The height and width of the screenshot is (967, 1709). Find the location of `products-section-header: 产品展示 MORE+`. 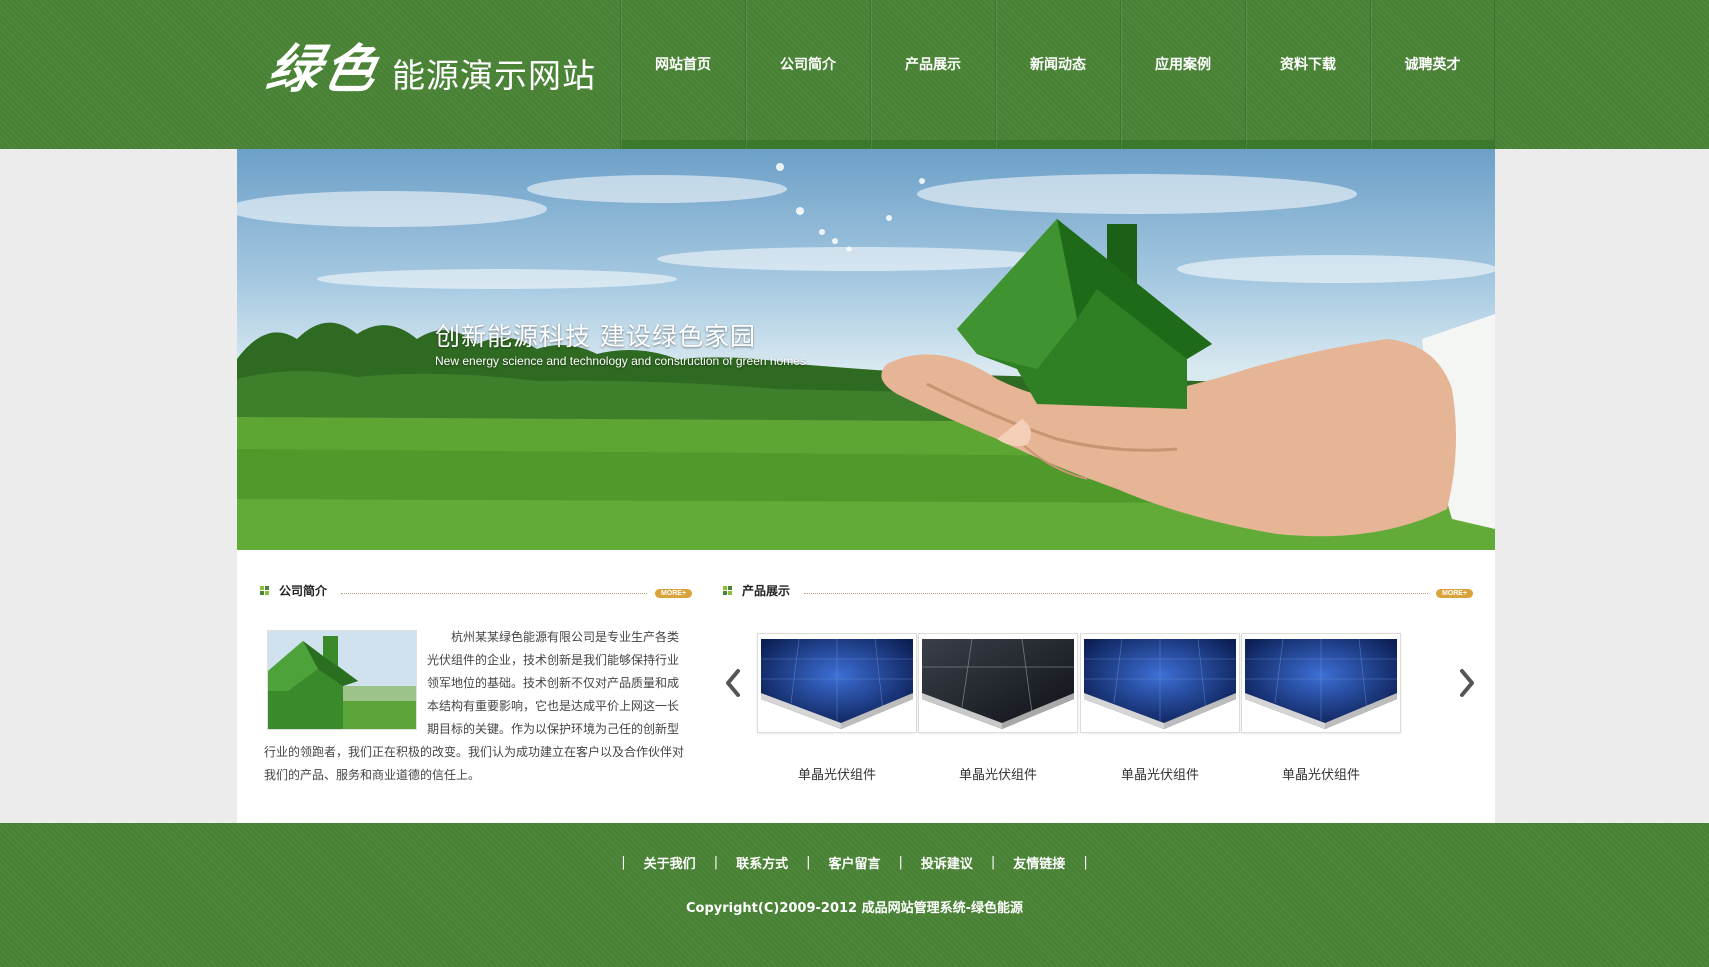

products-section-header: 产品展示 MORE+ is located at coordinates (1098, 590).